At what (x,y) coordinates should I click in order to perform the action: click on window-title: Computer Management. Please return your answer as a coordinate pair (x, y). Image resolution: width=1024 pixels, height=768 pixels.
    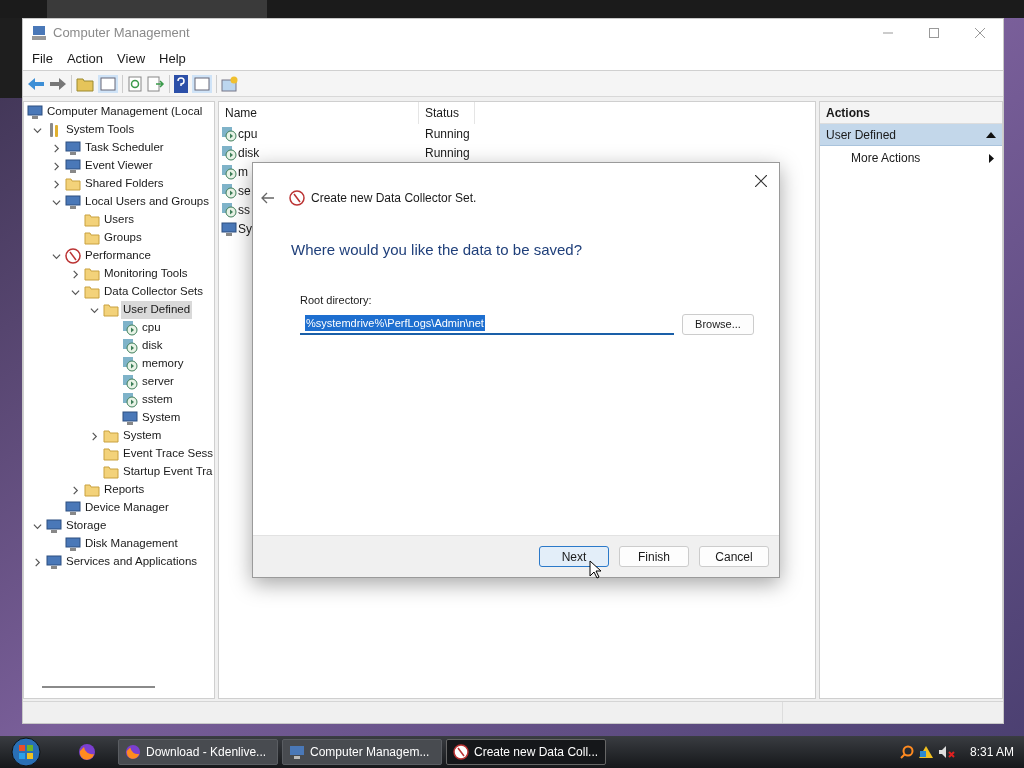
    Looking at the image, I should click on (121, 33).